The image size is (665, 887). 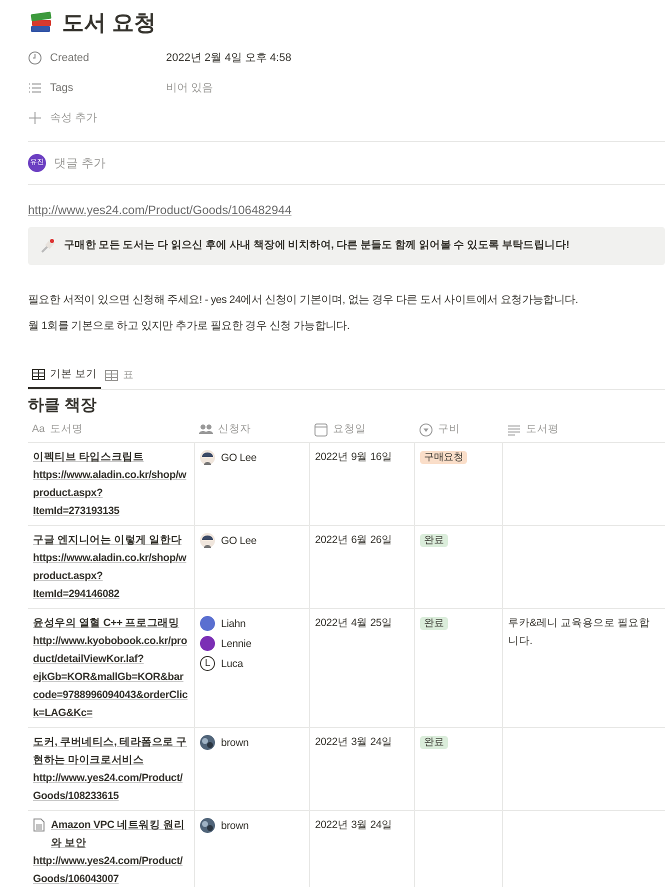 I want to click on person-name: Liahn, so click(x=233, y=624).